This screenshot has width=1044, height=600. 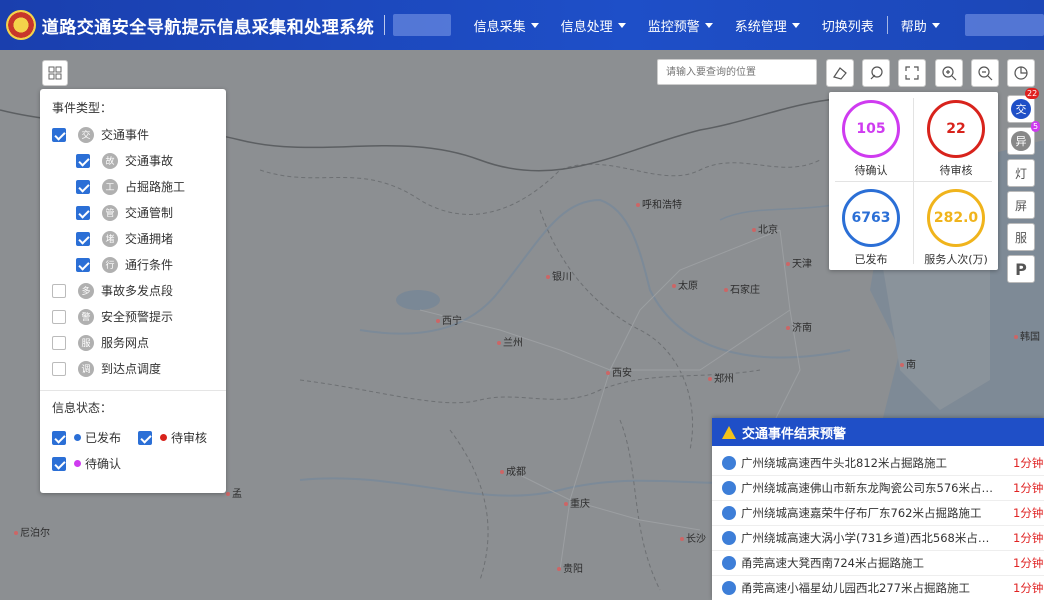 I want to click on layer-item-traffic-event: 交 交通事件, so click(x=100, y=134).